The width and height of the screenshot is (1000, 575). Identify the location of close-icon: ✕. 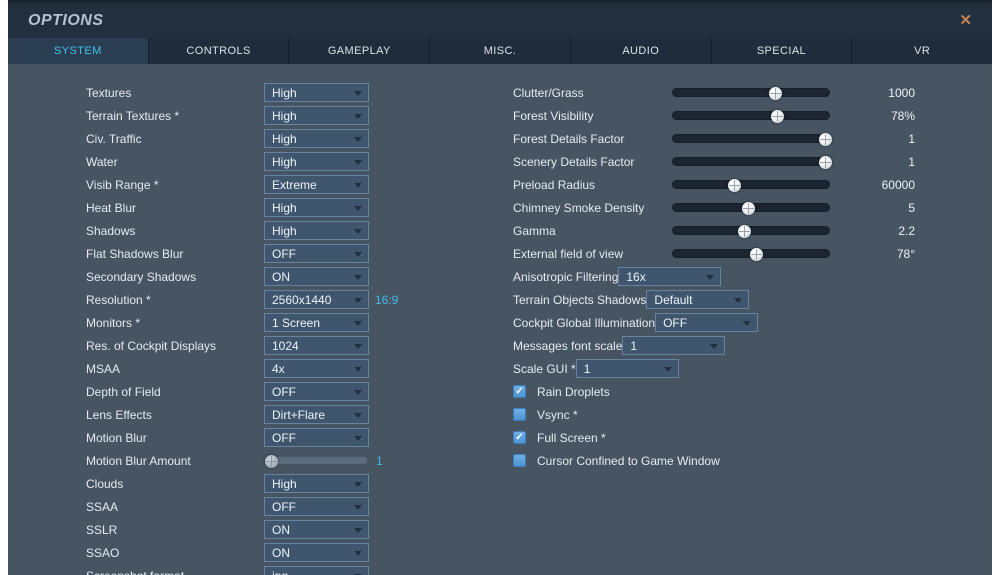
(965, 20).